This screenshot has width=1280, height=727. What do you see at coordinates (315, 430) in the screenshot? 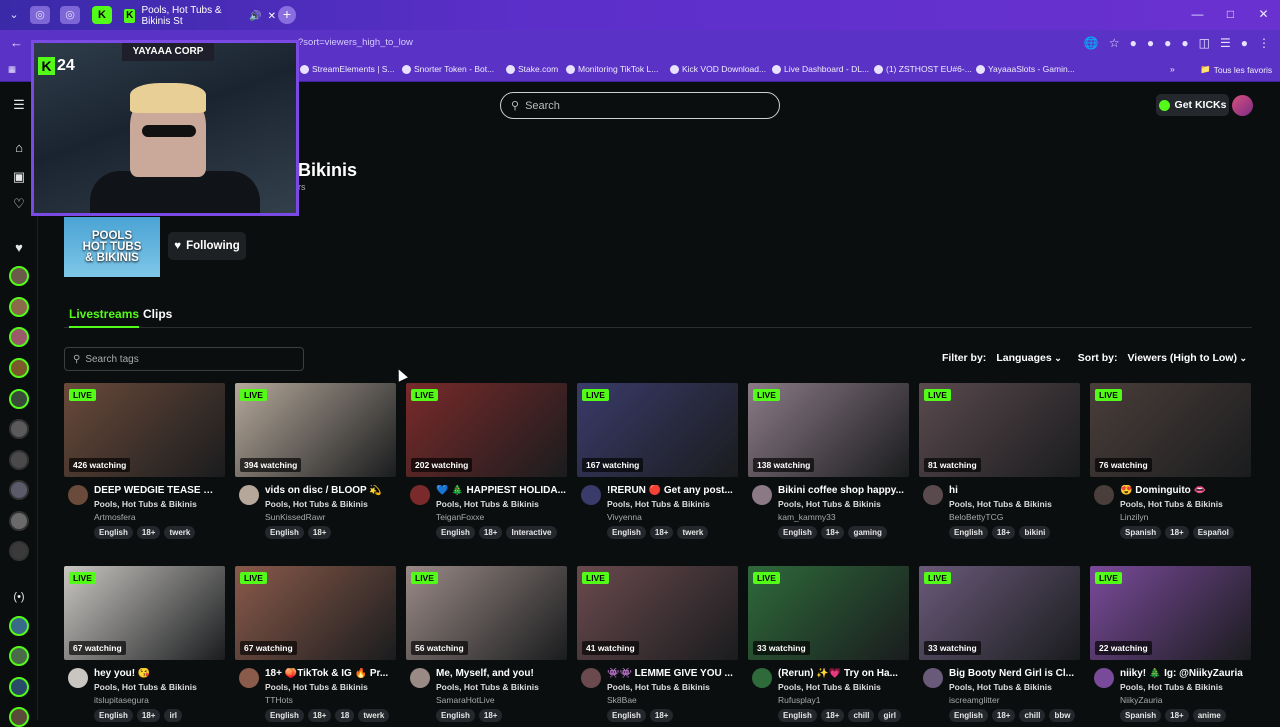
I see `stream-thumbnail: LIVE 394 watching` at bounding box center [315, 430].